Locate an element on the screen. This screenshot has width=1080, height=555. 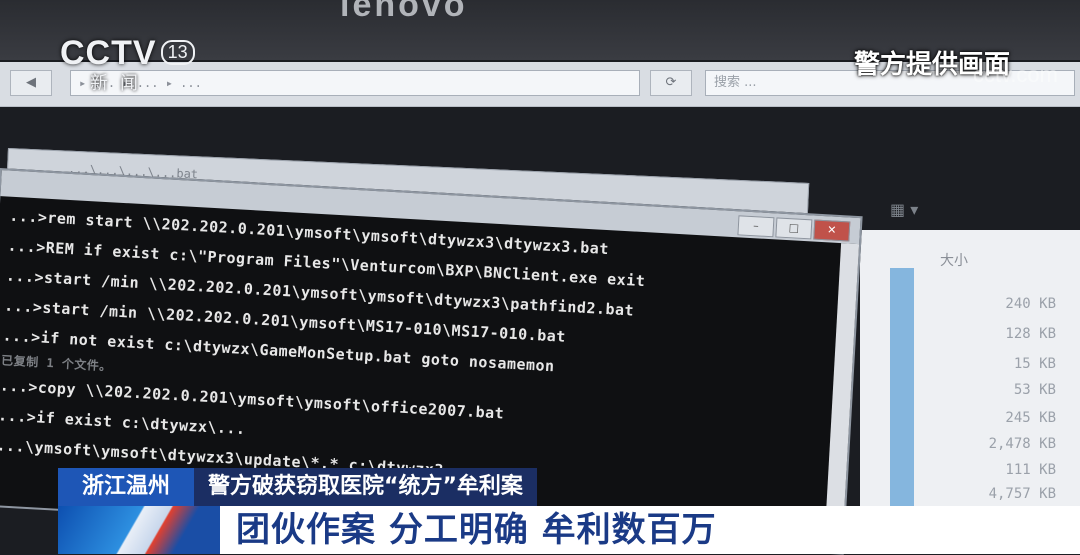
channel-logo: CCTV 13 新闻 is located at coordinates (127, 64).